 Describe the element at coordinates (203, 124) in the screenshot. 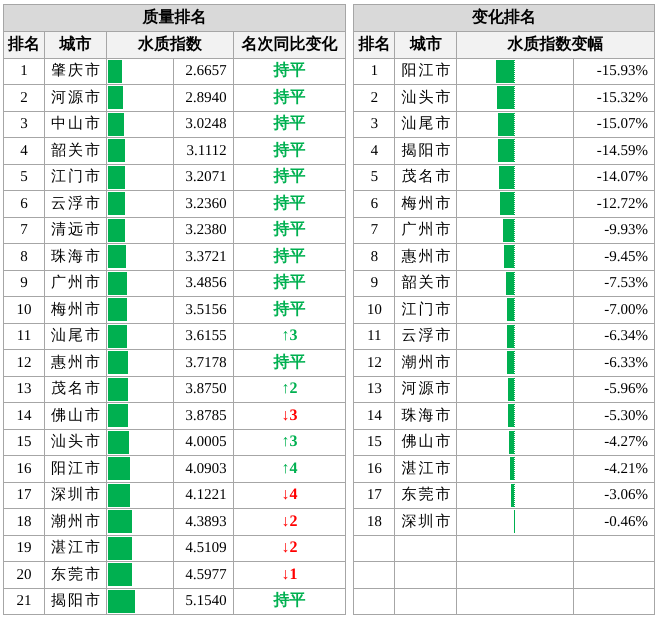

I see `index-cell: 3.0248` at that location.